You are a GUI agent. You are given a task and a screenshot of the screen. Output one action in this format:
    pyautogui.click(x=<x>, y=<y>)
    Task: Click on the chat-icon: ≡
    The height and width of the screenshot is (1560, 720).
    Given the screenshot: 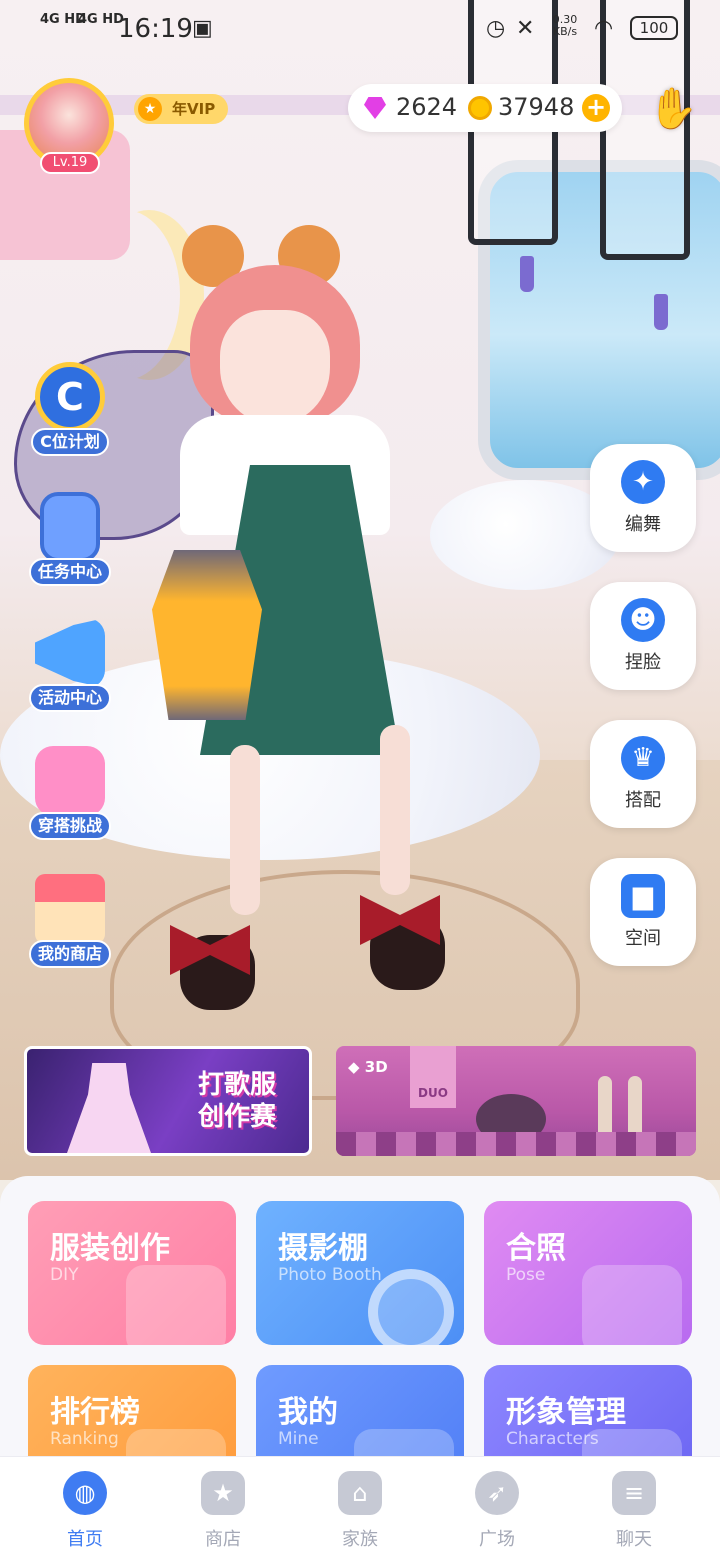 What is the action you would take?
    pyautogui.click(x=634, y=1493)
    